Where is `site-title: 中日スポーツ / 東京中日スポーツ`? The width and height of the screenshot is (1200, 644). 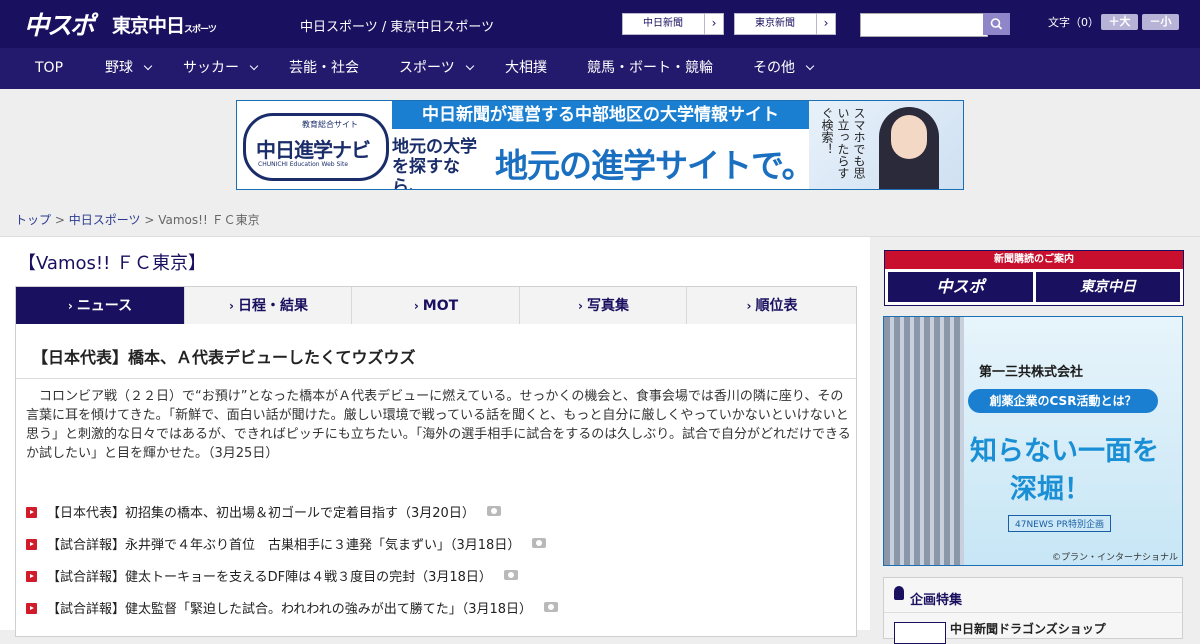 site-title: 中日スポーツ / 東京中日スポーツ is located at coordinates (397, 27).